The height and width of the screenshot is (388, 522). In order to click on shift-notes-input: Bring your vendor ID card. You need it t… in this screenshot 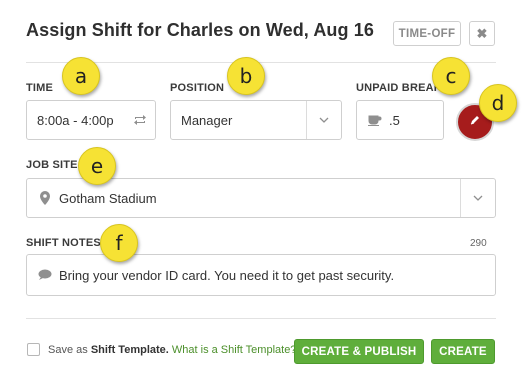, I will do `click(261, 275)`.